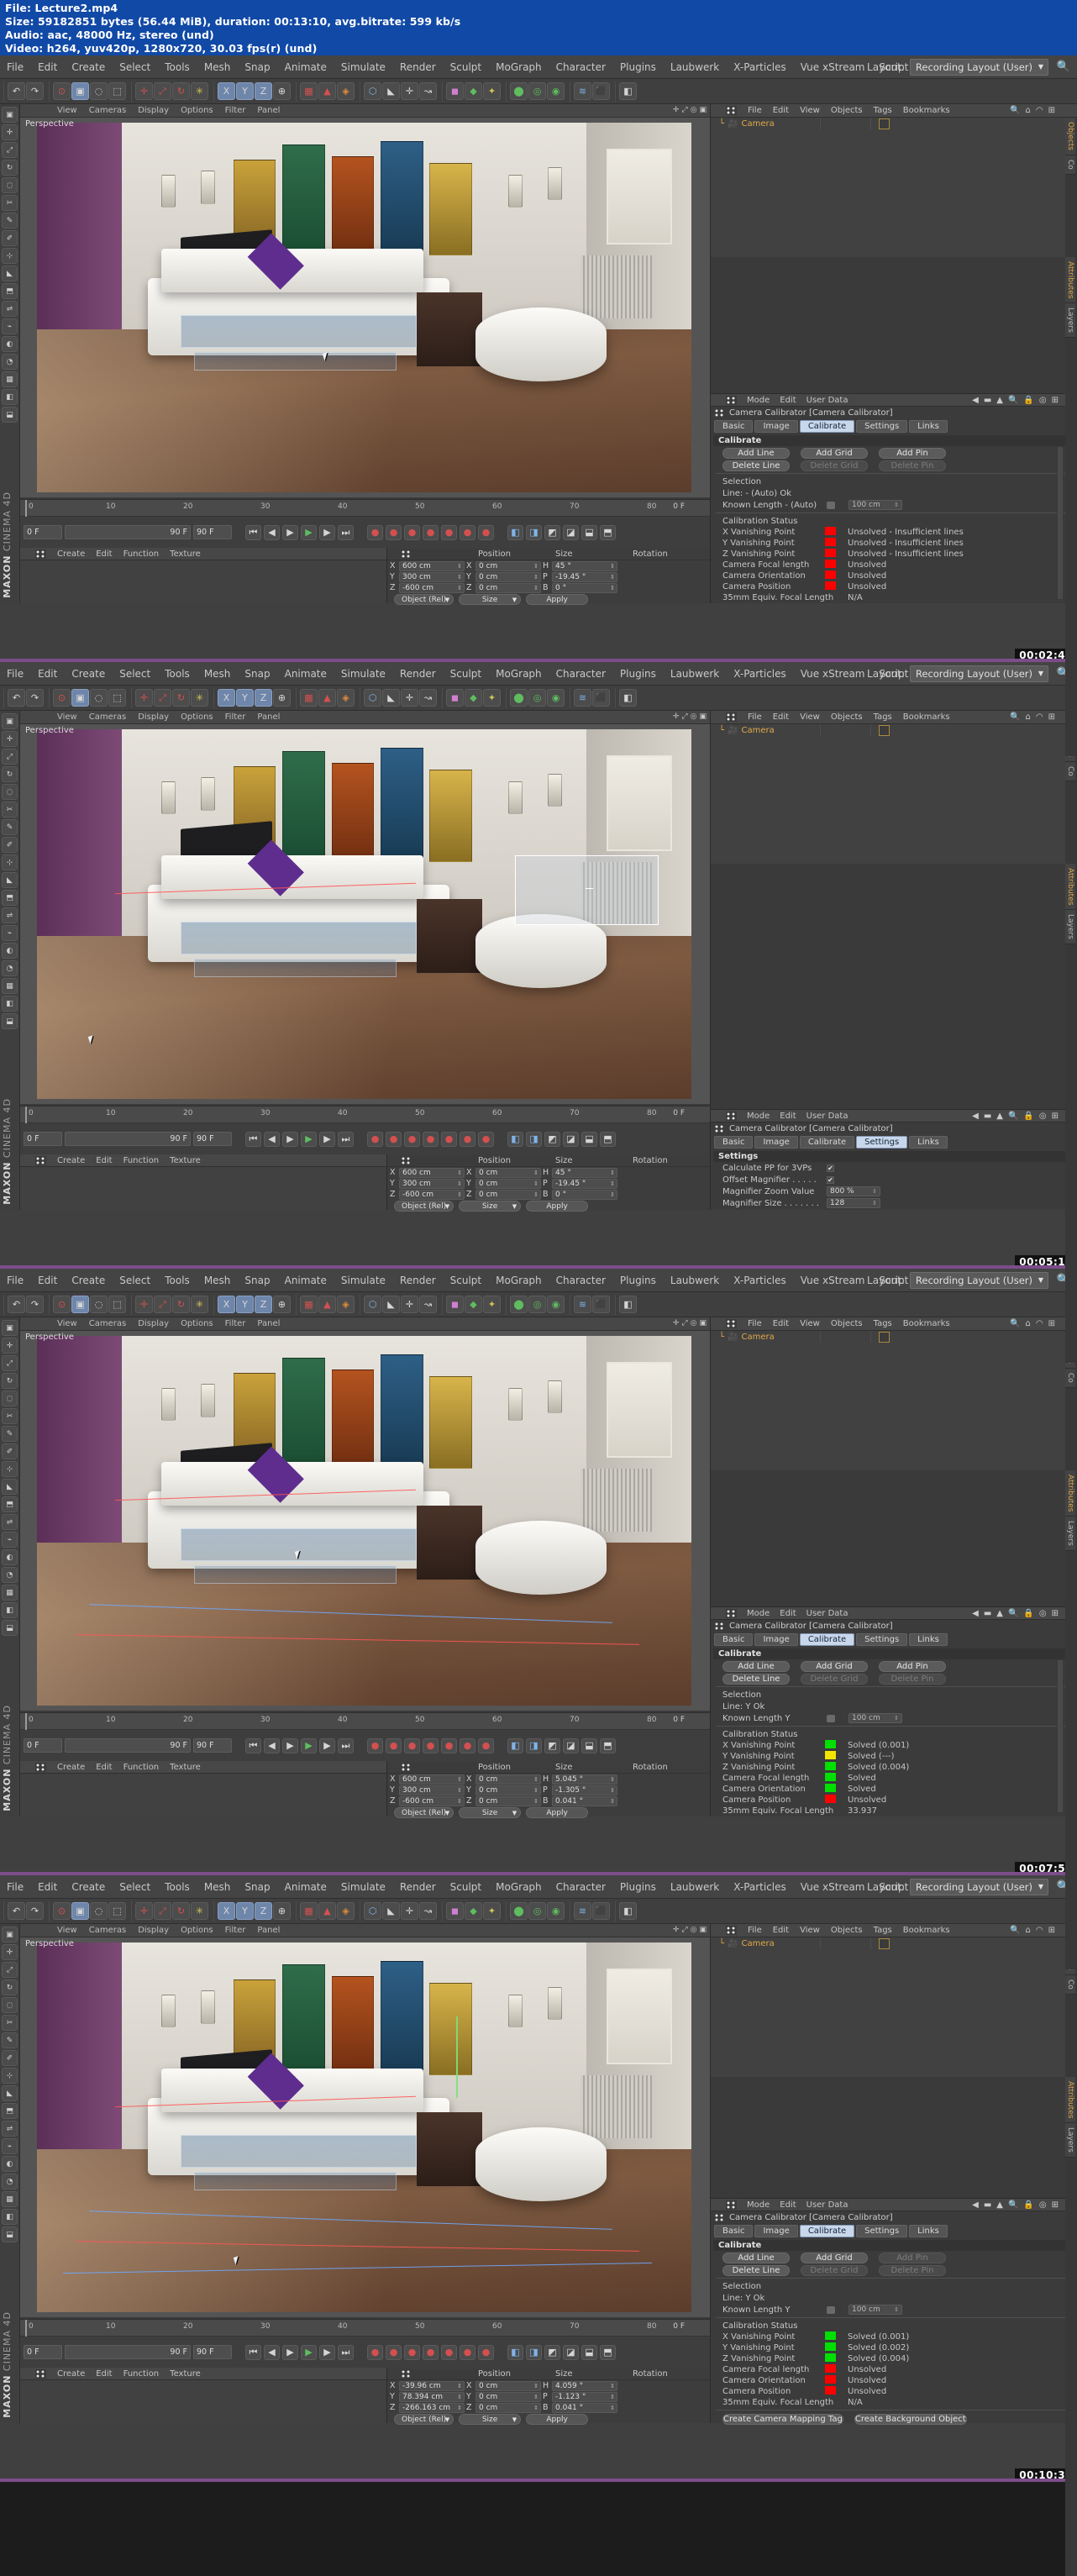 The height and width of the screenshot is (2576, 1077). Describe the element at coordinates (759, 1280) in the screenshot. I see `menu-x-particles: X-Particles` at that location.